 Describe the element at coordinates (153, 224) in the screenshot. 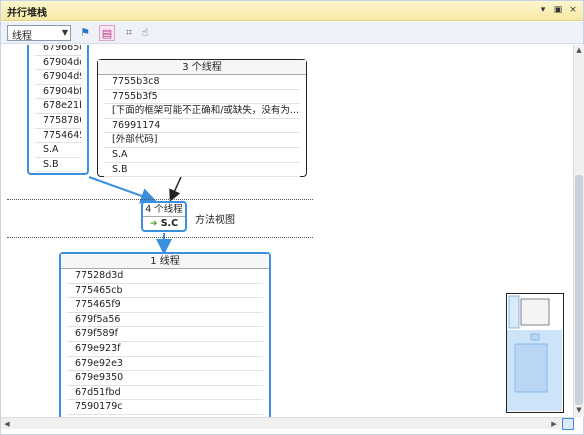

I see `current-thread-icon: ➜` at that location.